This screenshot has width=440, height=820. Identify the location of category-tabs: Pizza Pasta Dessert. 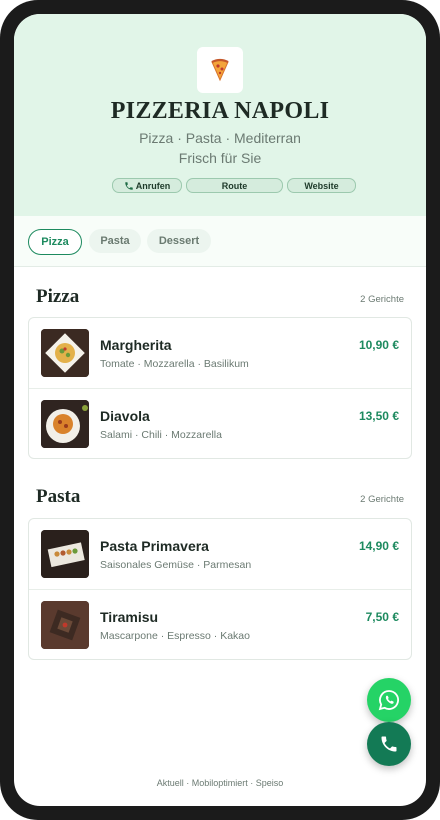
(220, 241).